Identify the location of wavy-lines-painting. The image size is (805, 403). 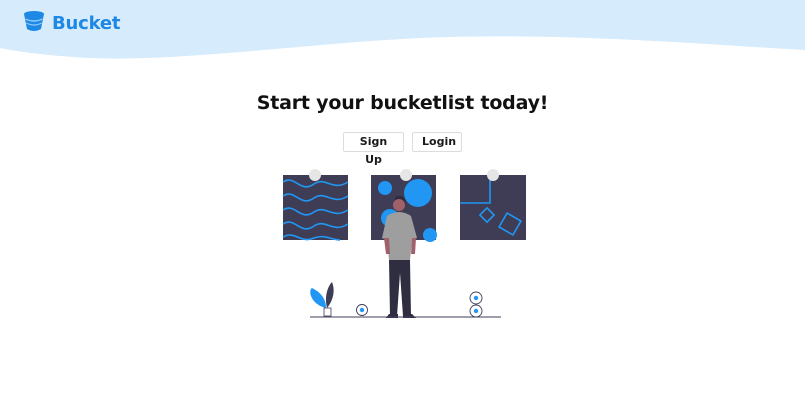
(315, 205).